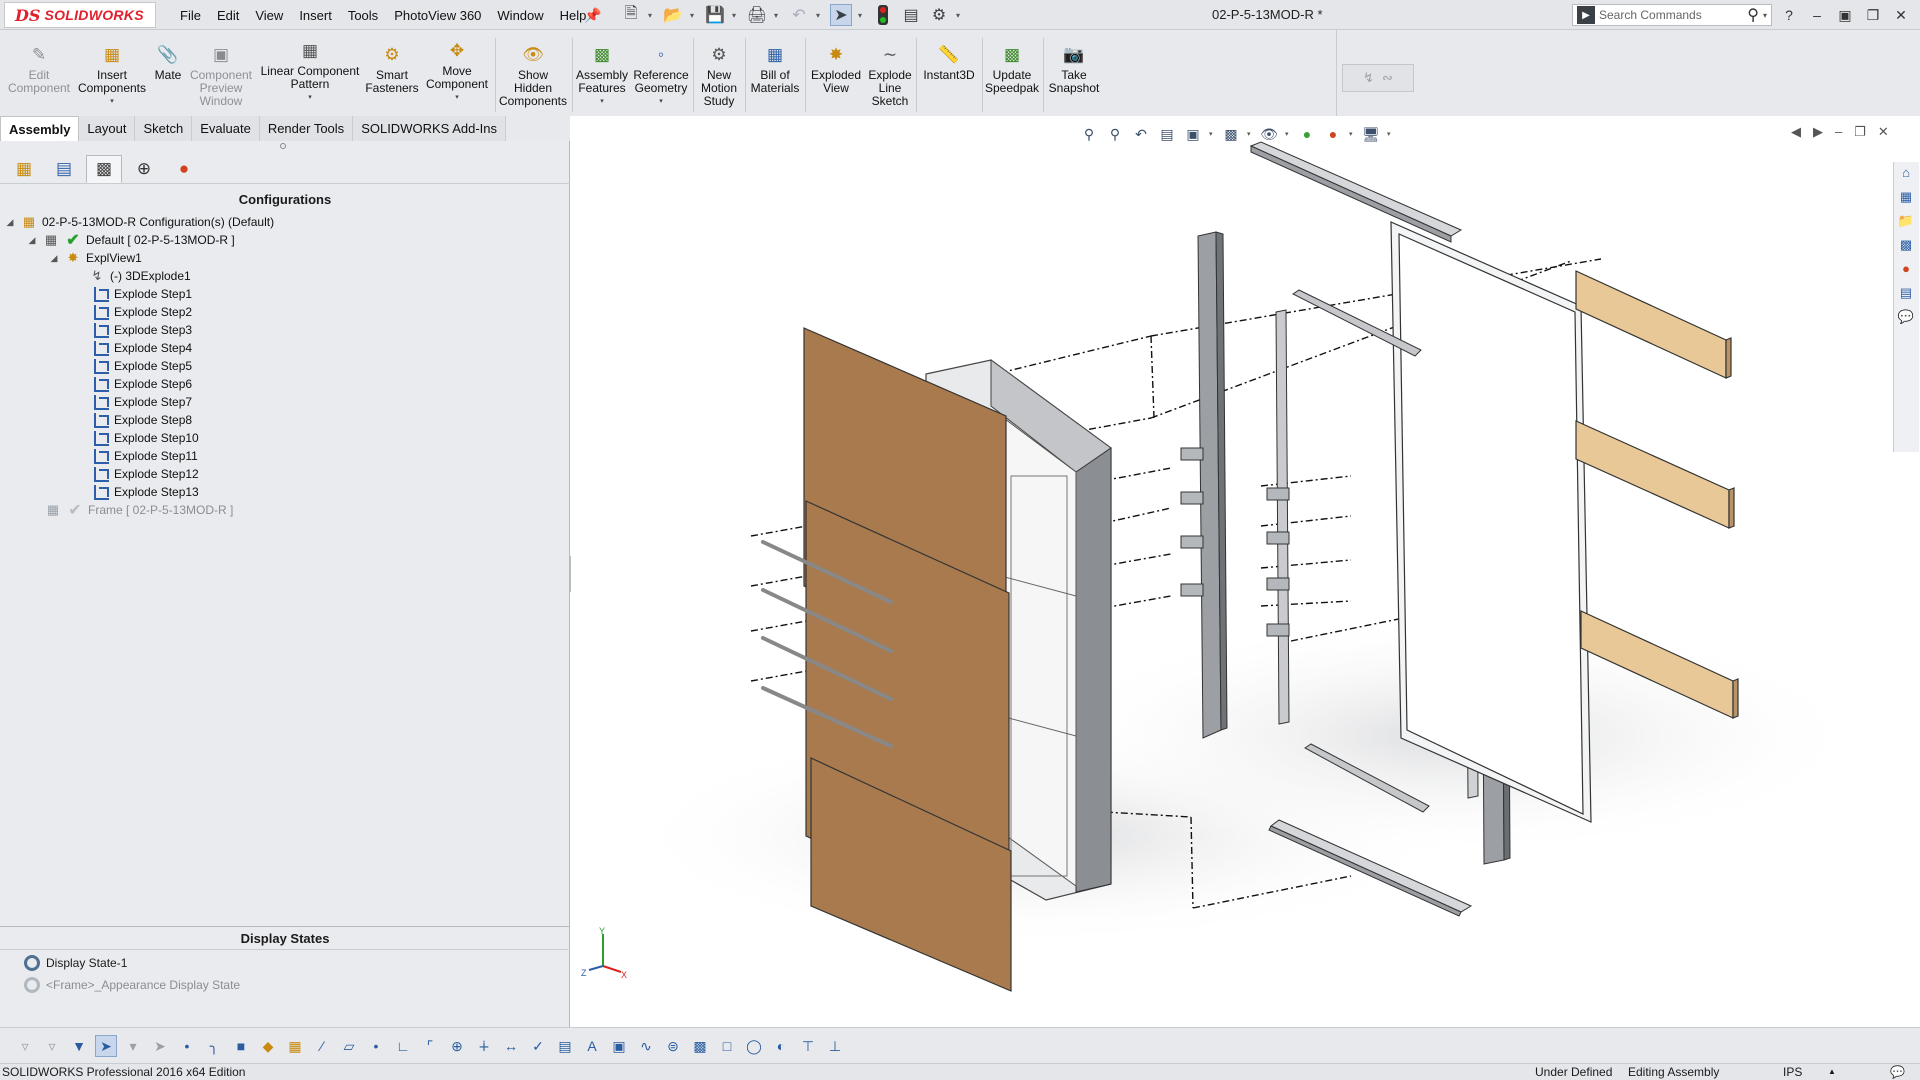 This screenshot has height=1080, width=1920. Describe the element at coordinates (1193, 134) in the screenshot. I see `dynamic-annotation-icon: ▣` at that location.